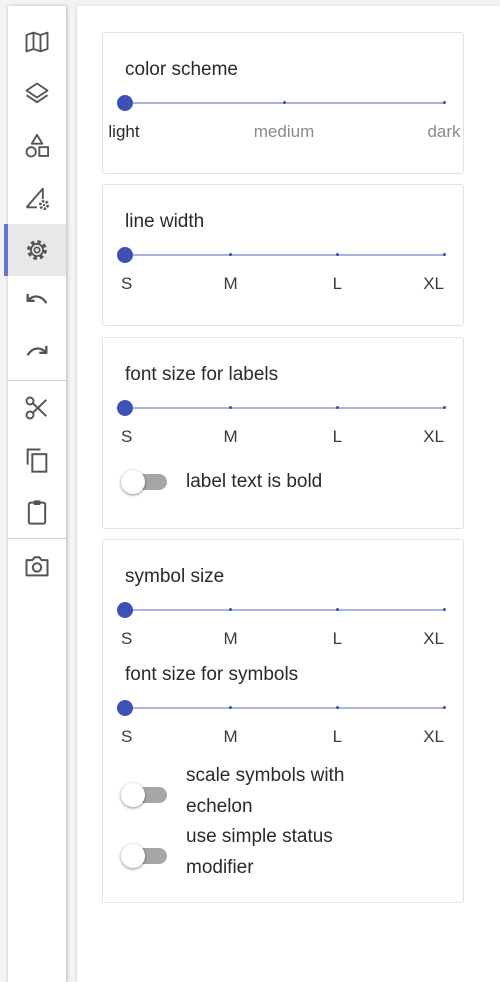 The image size is (500, 982). I want to click on simple-status-label-line1: use simple status, so click(259, 836).